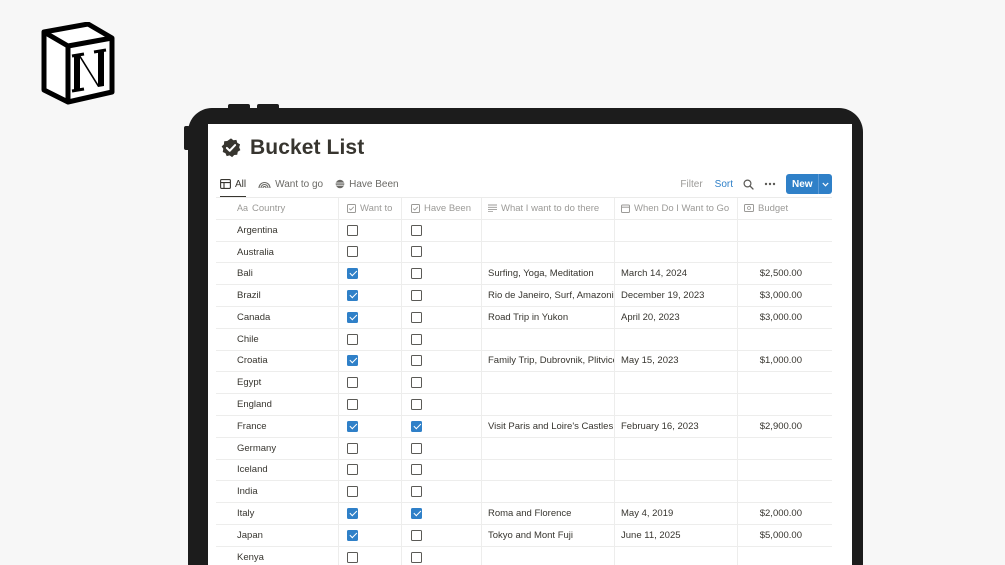 The image size is (1005, 565). I want to click on table-row: Kenya, so click(524, 555).